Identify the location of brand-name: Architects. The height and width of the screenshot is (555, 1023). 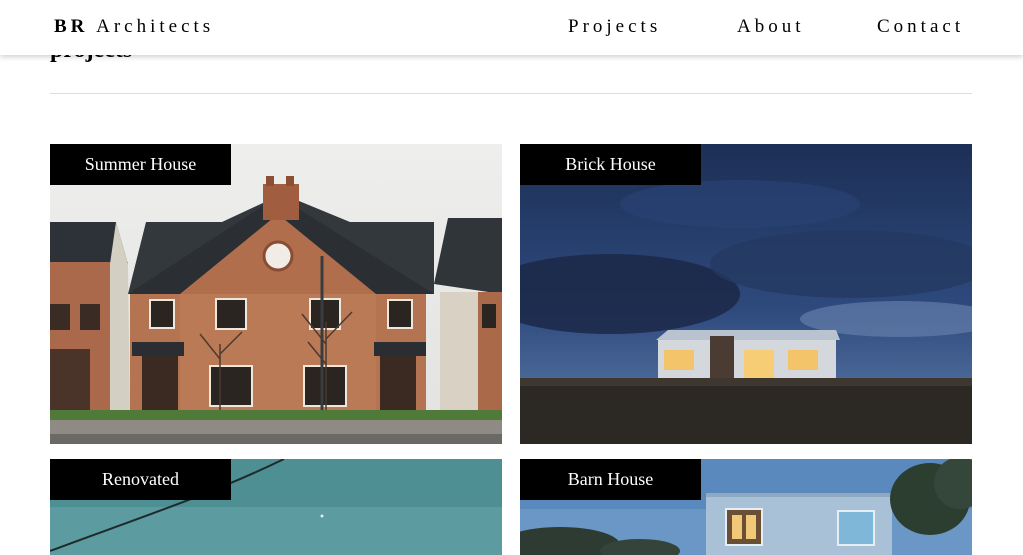
(155, 26).